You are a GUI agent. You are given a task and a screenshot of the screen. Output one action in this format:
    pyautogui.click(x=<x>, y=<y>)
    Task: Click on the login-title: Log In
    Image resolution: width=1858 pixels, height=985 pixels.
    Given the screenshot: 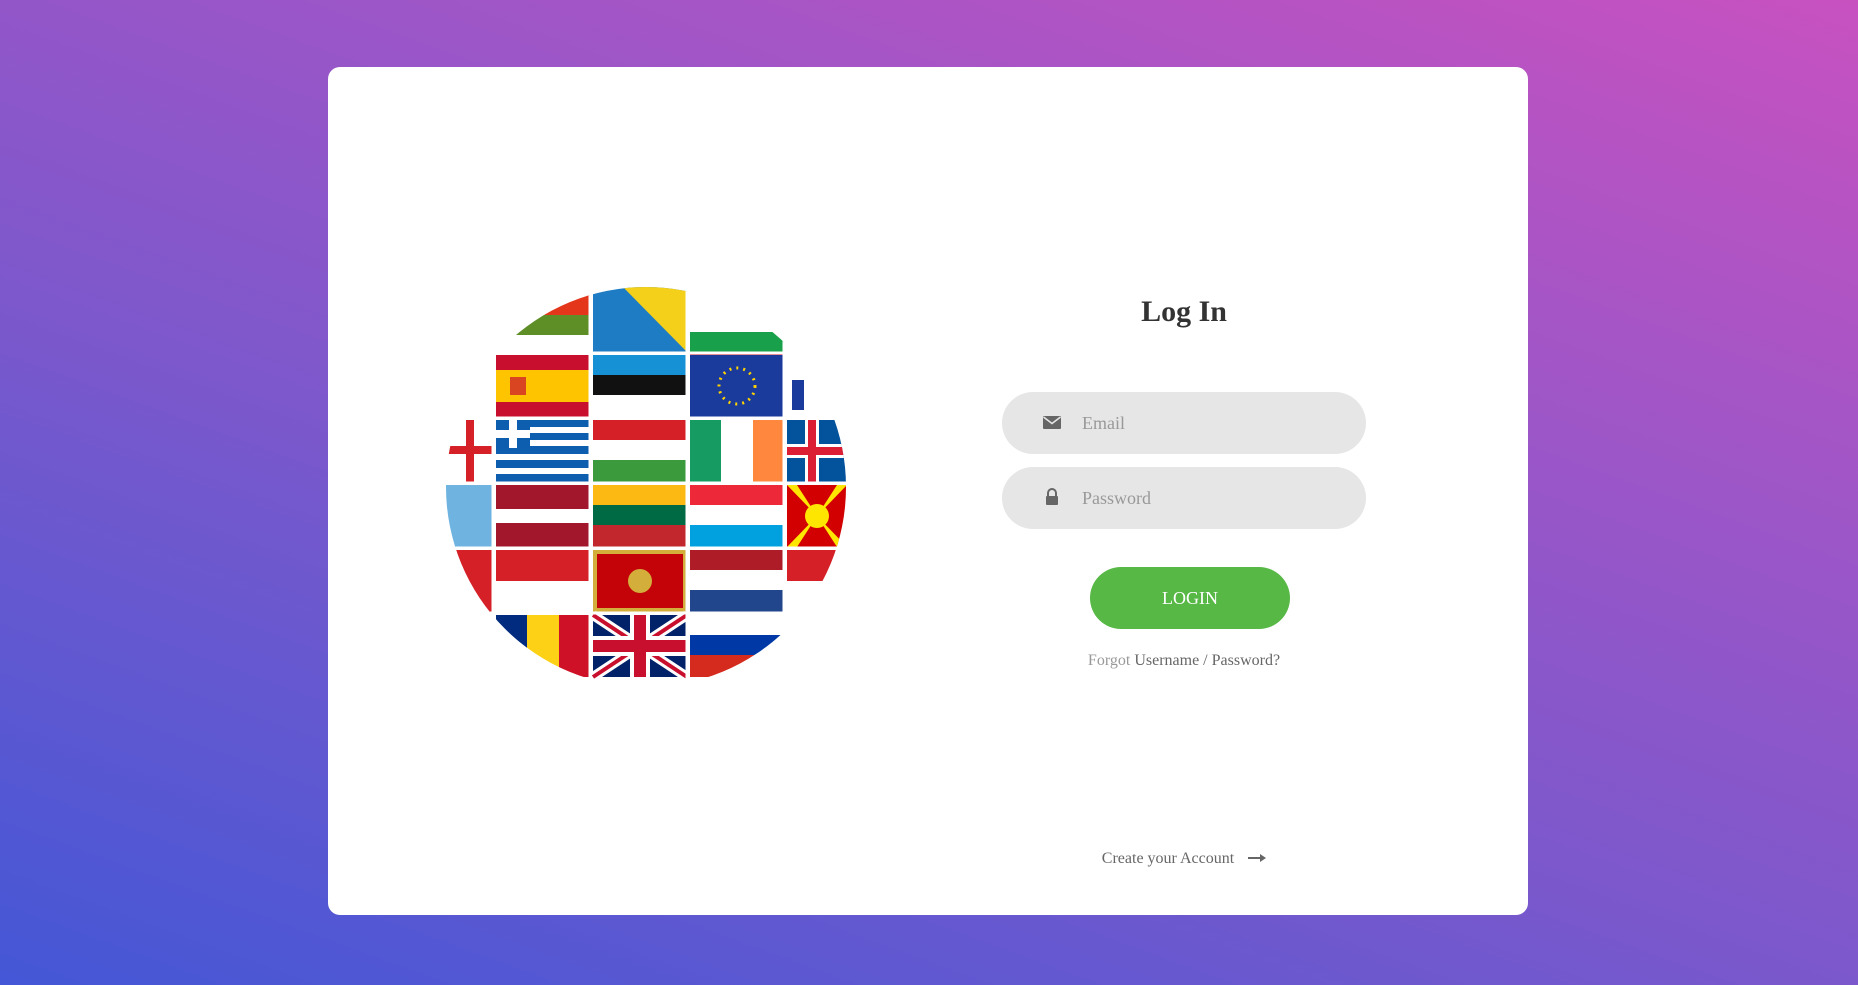 What is the action you would take?
    pyautogui.click(x=1184, y=311)
    